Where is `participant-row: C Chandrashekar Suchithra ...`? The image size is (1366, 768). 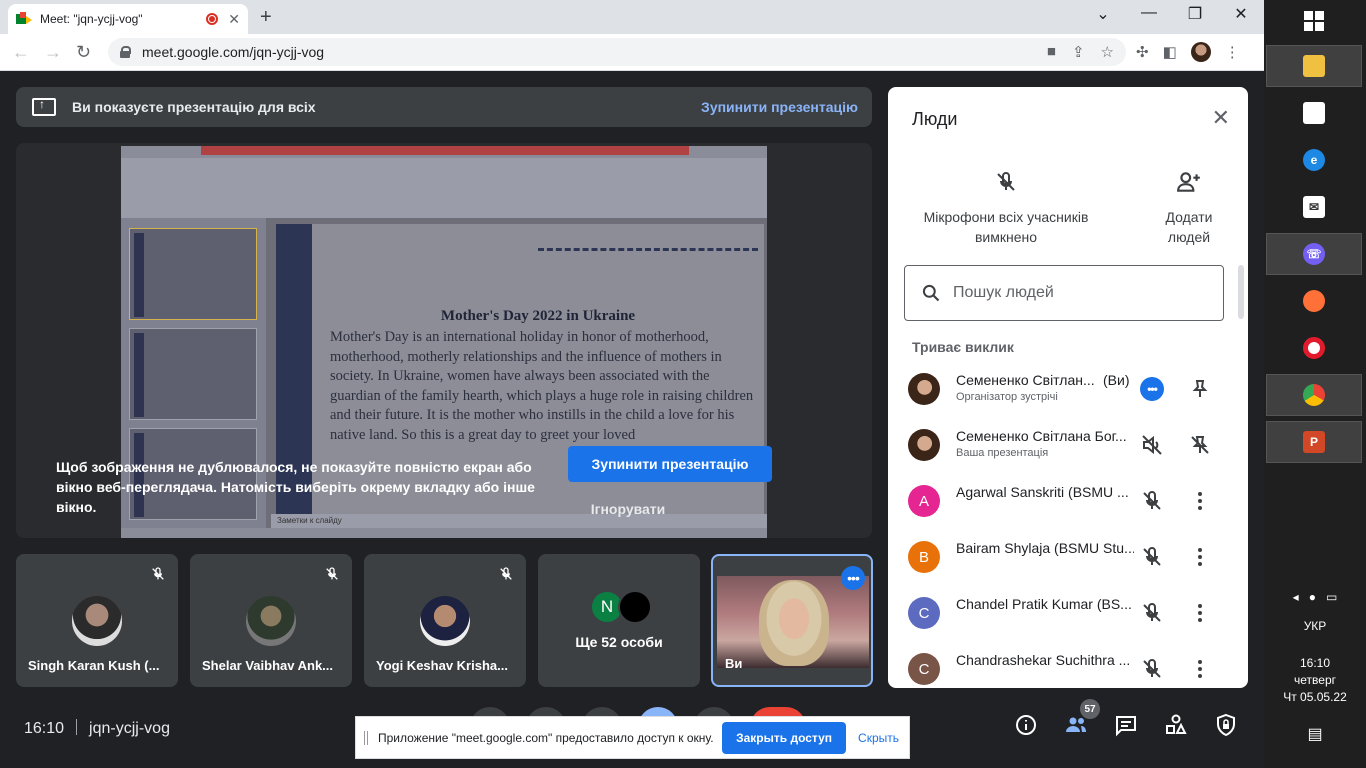
participant-row: C Chandrashekar Suchithra ... is located at coordinates (1068, 664).